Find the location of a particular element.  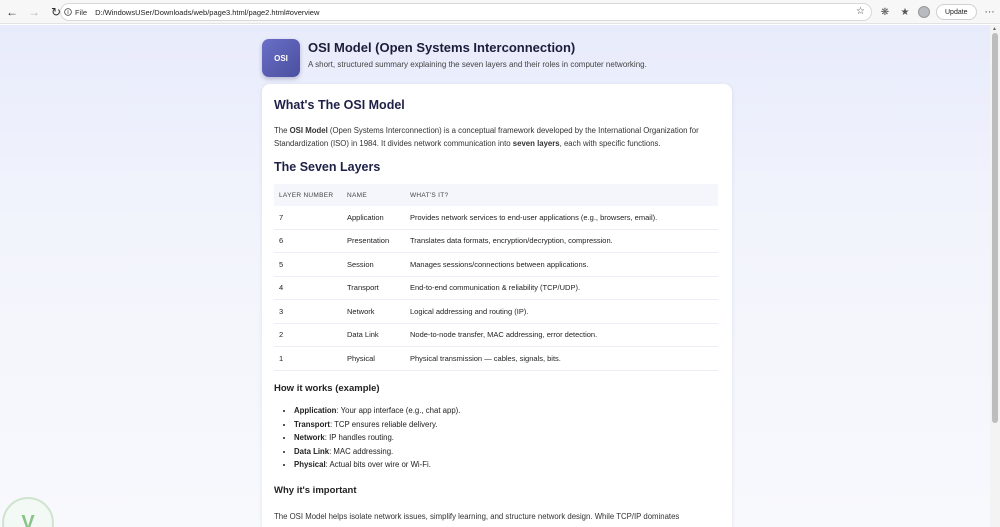

layer-number: 6 is located at coordinates (281, 241).